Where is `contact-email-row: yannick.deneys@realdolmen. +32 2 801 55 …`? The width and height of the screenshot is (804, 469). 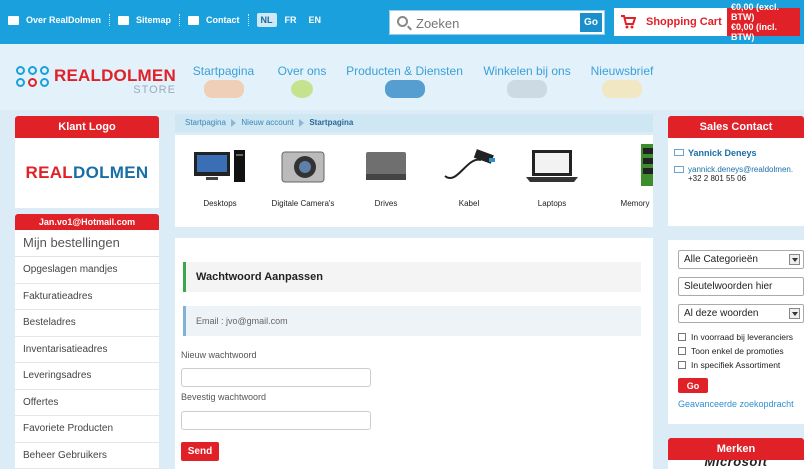
contact-email-row: yannick.deneys@realdolmen. +32 2 801 55 … is located at coordinates (736, 174).